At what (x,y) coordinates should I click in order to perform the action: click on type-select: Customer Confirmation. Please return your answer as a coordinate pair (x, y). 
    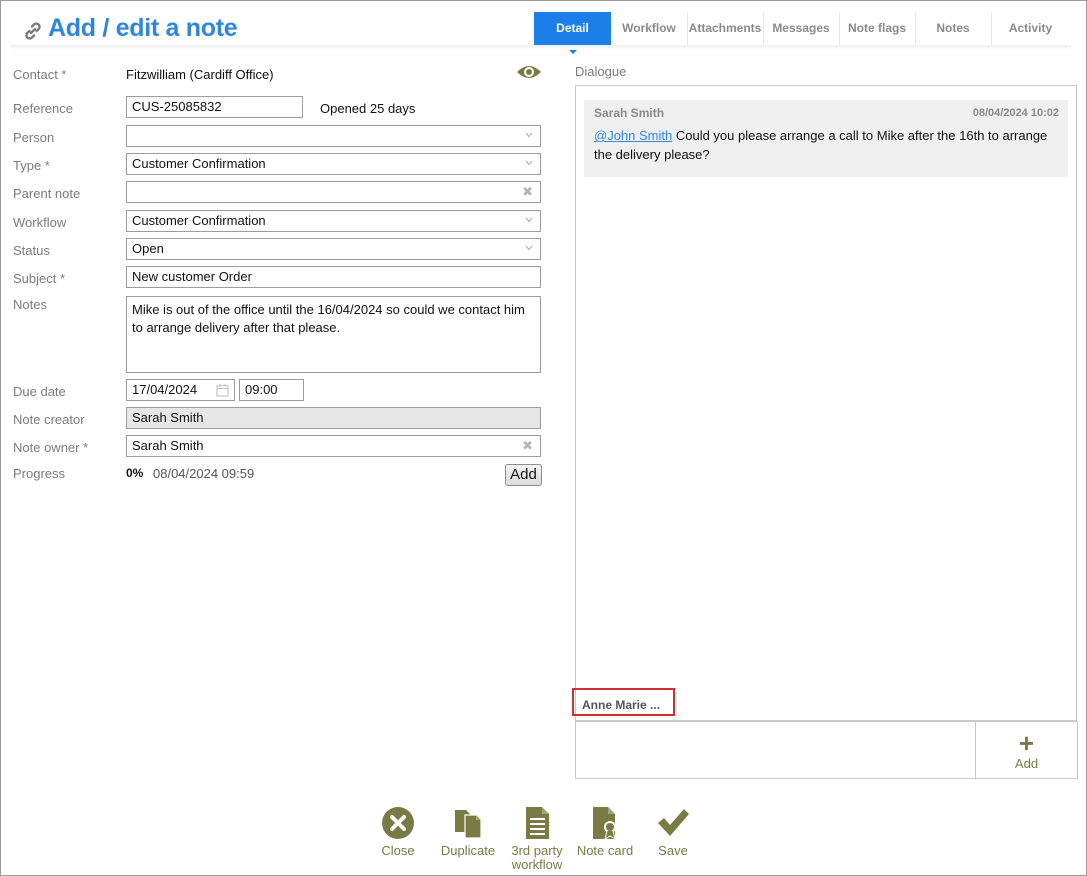
    Looking at the image, I should click on (333, 164).